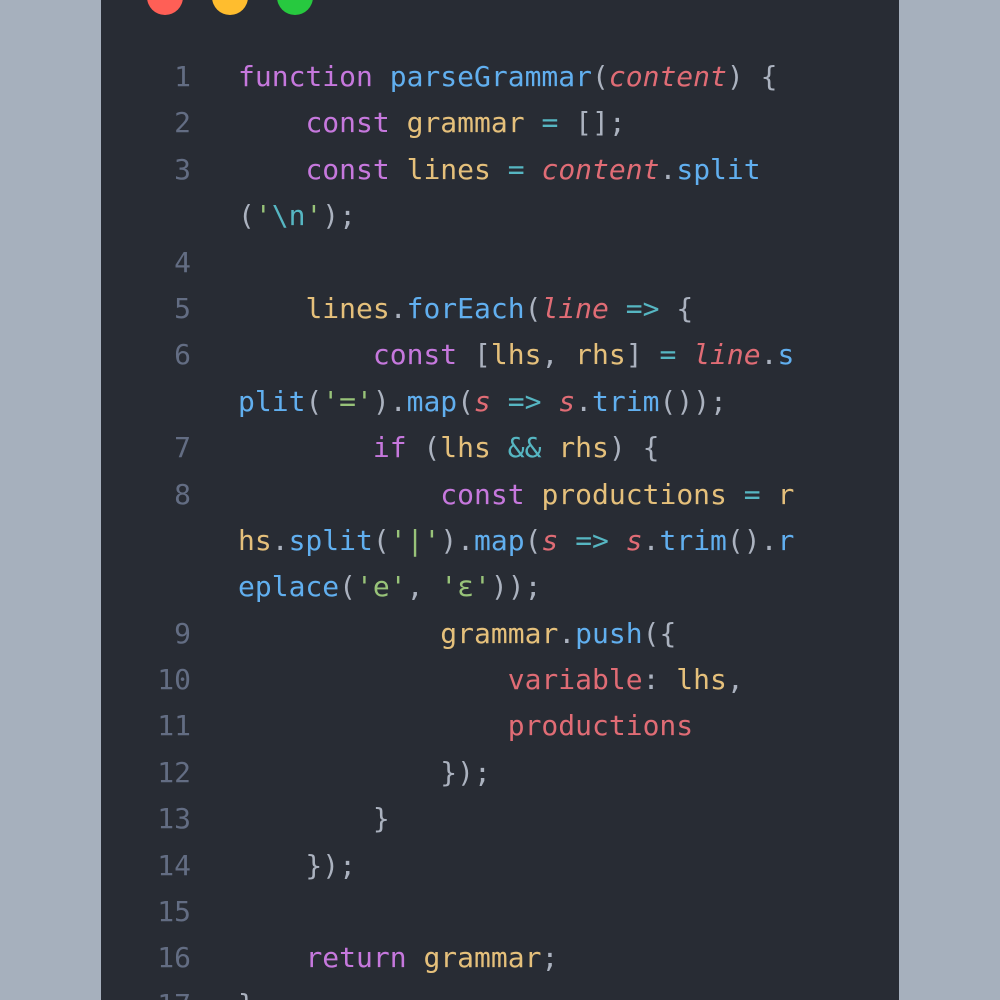 Image resolution: width=1000 pixels, height=1000 pixels. Describe the element at coordinates (465, 587) in the screenshot. I see `code-token: 'ε'` at that location.